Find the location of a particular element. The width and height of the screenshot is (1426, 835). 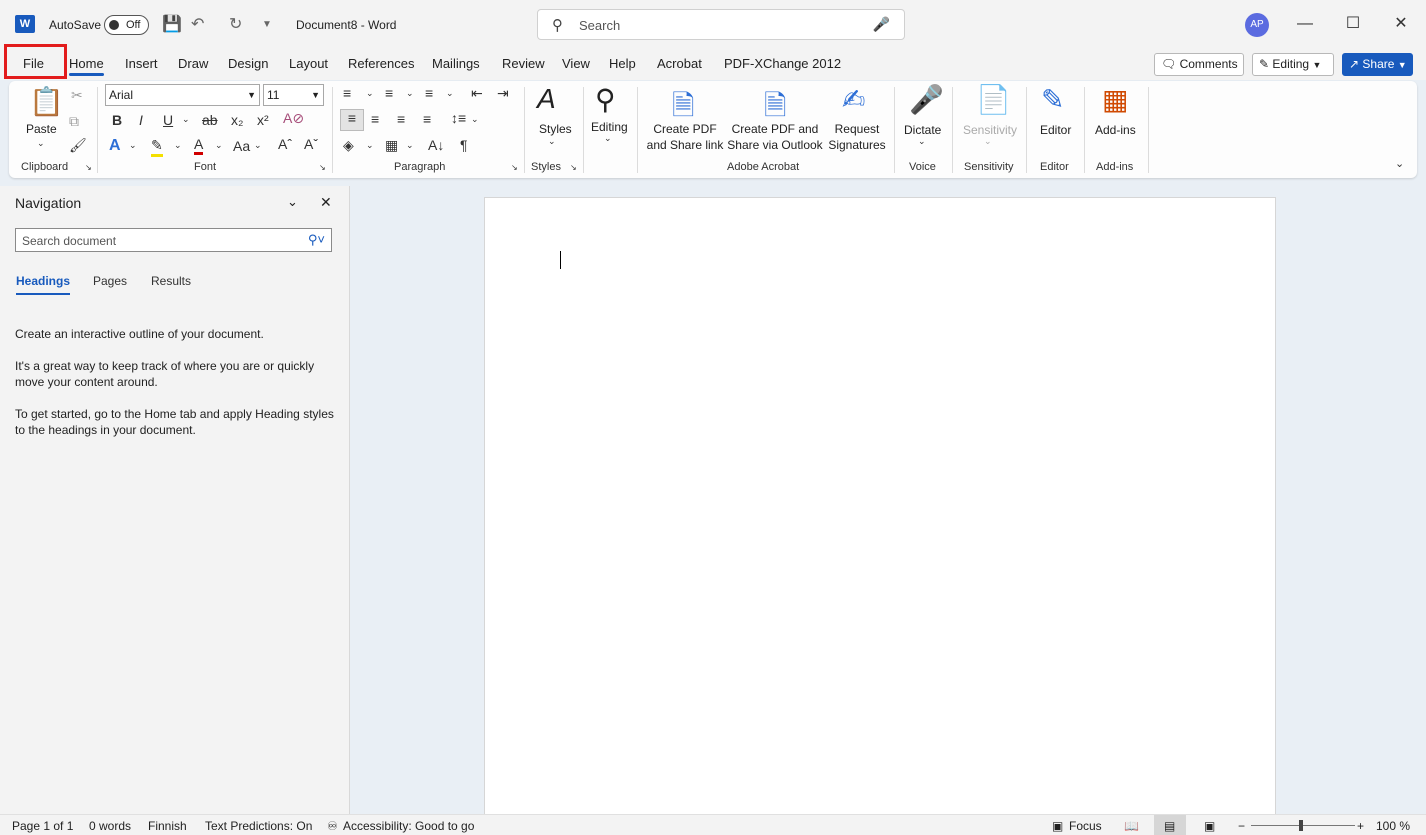

underline-icon: U is located at coordinates (168, 120).